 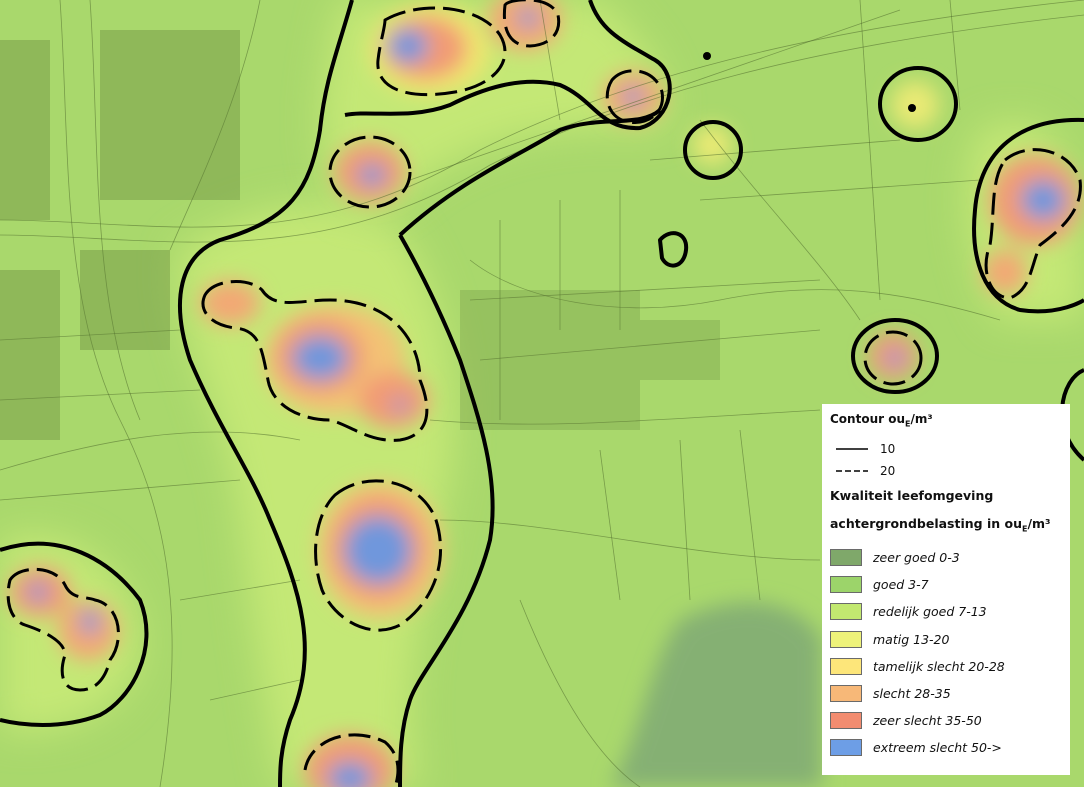 I want to click on legend-class: goed 3-7, so click(x=946, y=584).